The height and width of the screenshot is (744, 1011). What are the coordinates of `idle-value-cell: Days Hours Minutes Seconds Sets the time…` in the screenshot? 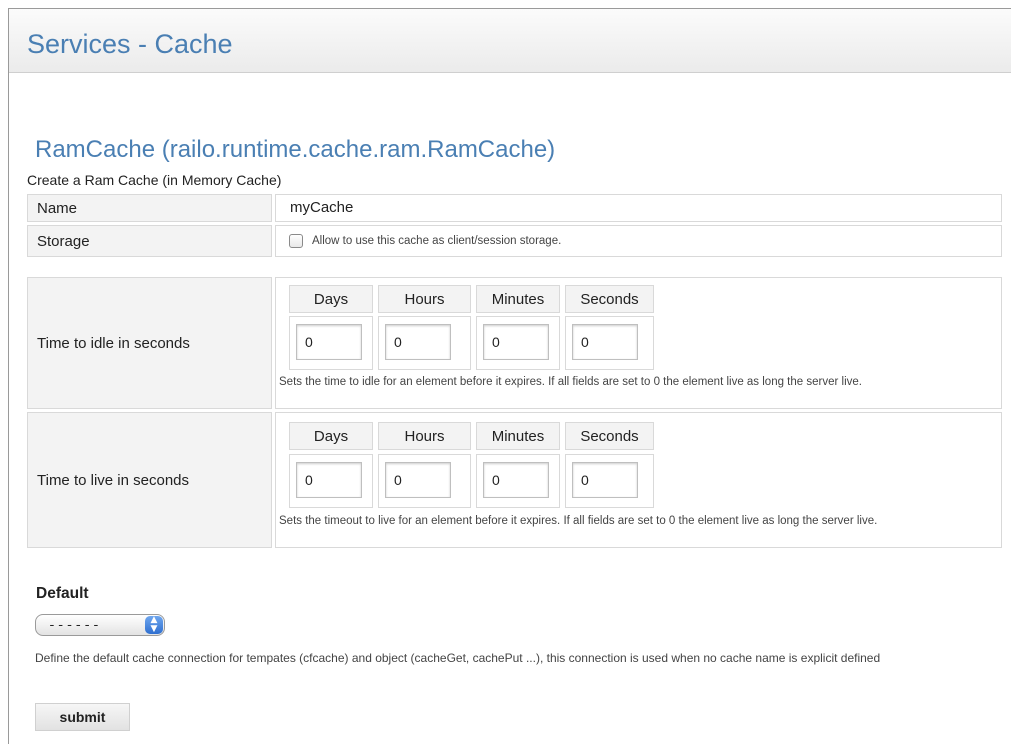 It's located at (638, 343).